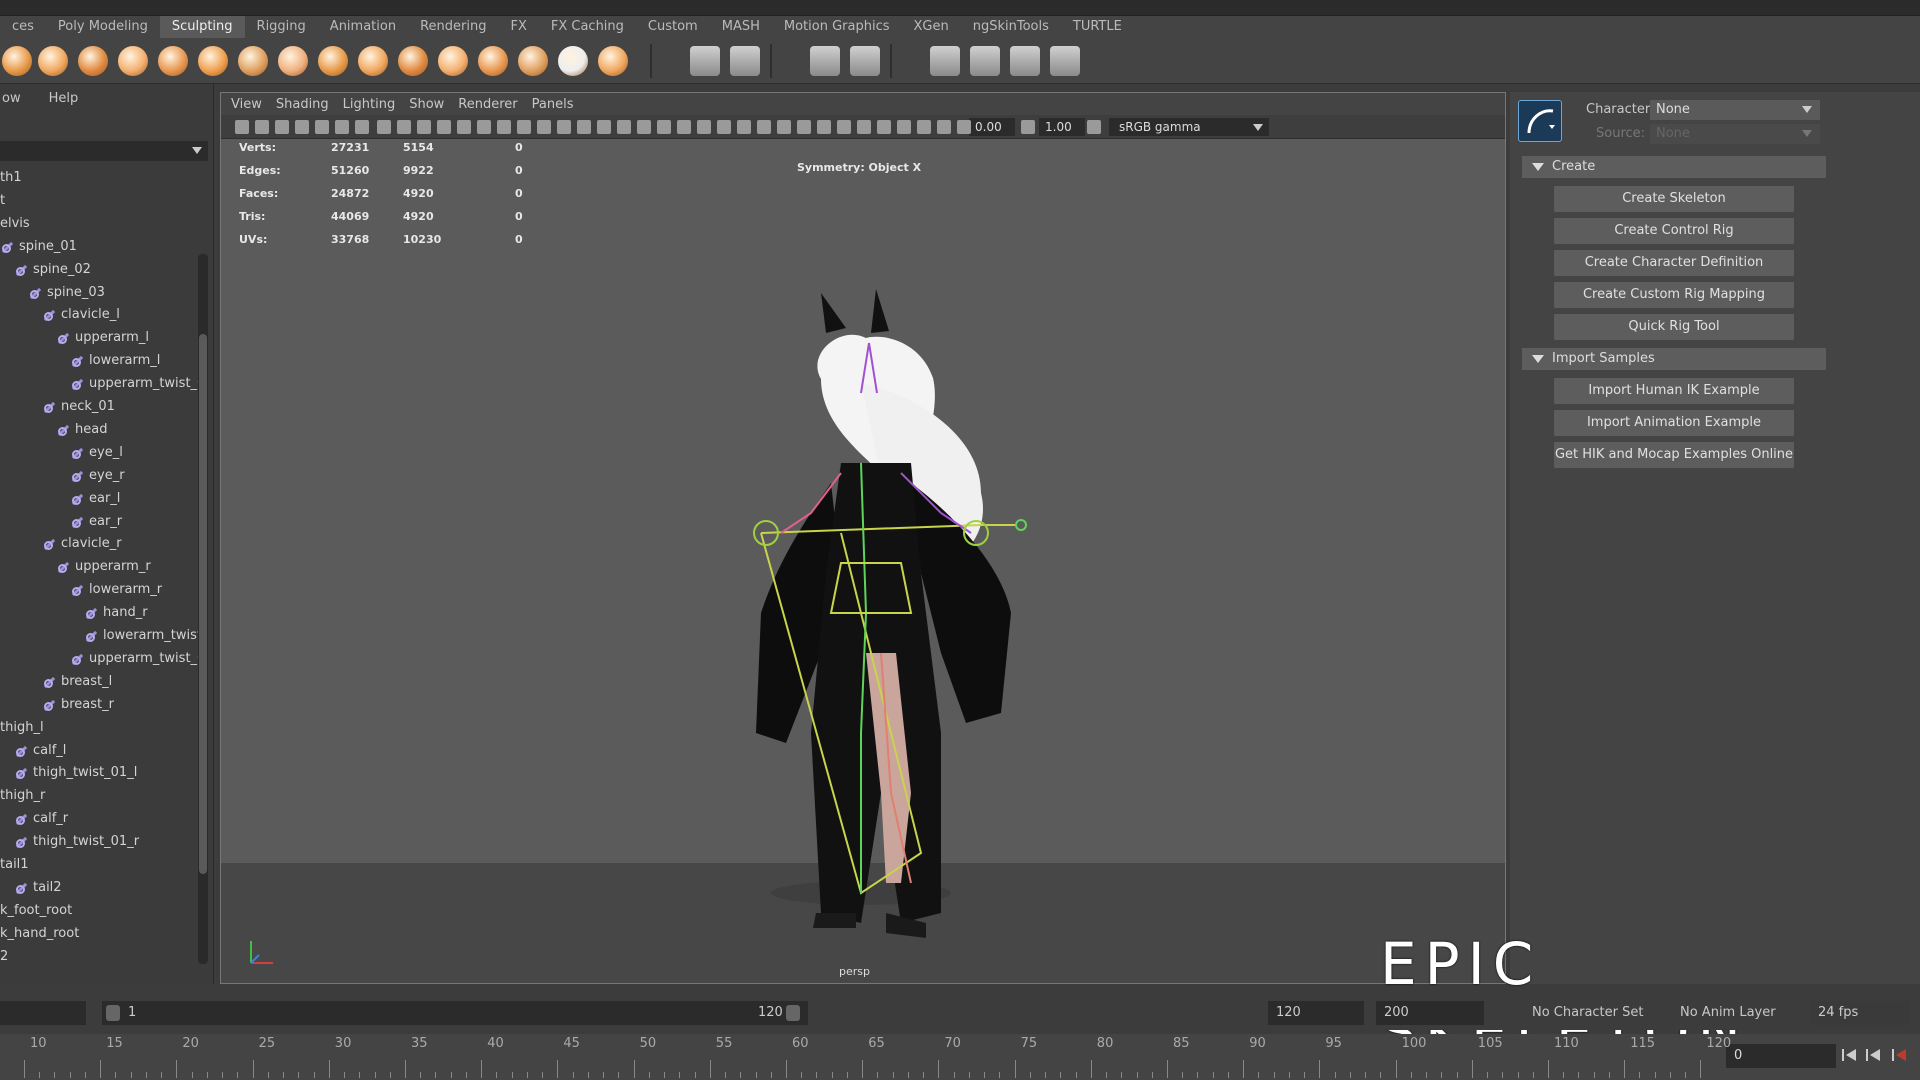 This screenshot has height=1080, width=1920. I want to click on outliner-item: thigh_r, so click(22, 796).